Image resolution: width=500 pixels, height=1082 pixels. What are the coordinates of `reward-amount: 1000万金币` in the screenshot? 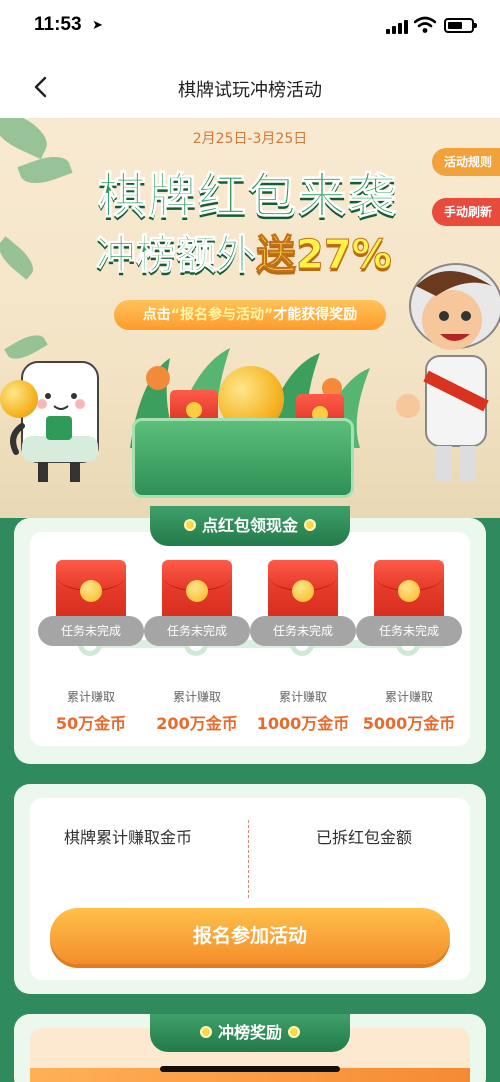 It's located at (303, 723).